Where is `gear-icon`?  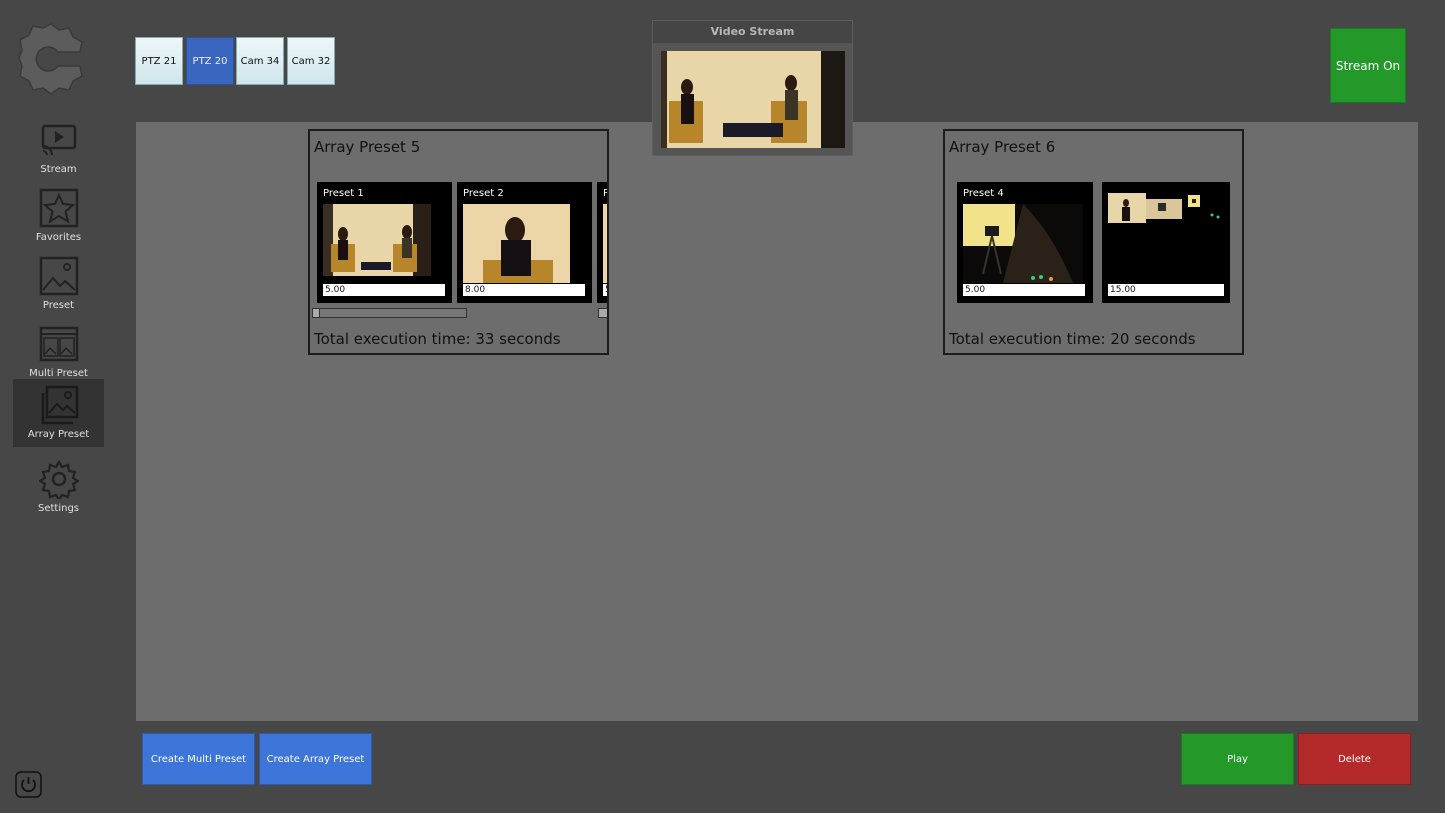 gear-icon is located at coordinates (58, 479).